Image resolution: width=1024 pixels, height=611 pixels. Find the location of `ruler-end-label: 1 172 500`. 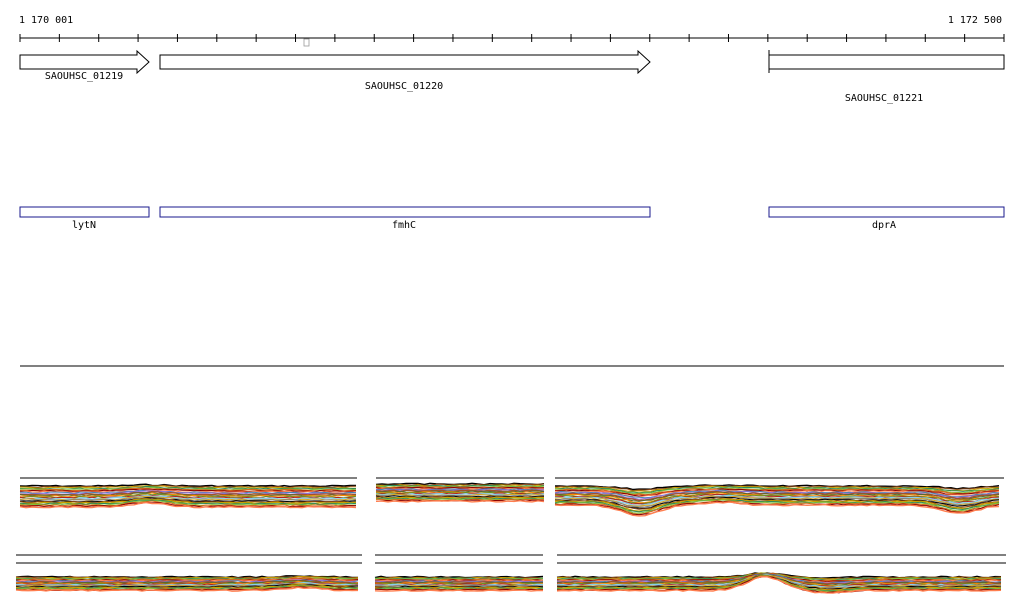

ruler-end-label: 1 172 500 is located at coordinates (975, 20).